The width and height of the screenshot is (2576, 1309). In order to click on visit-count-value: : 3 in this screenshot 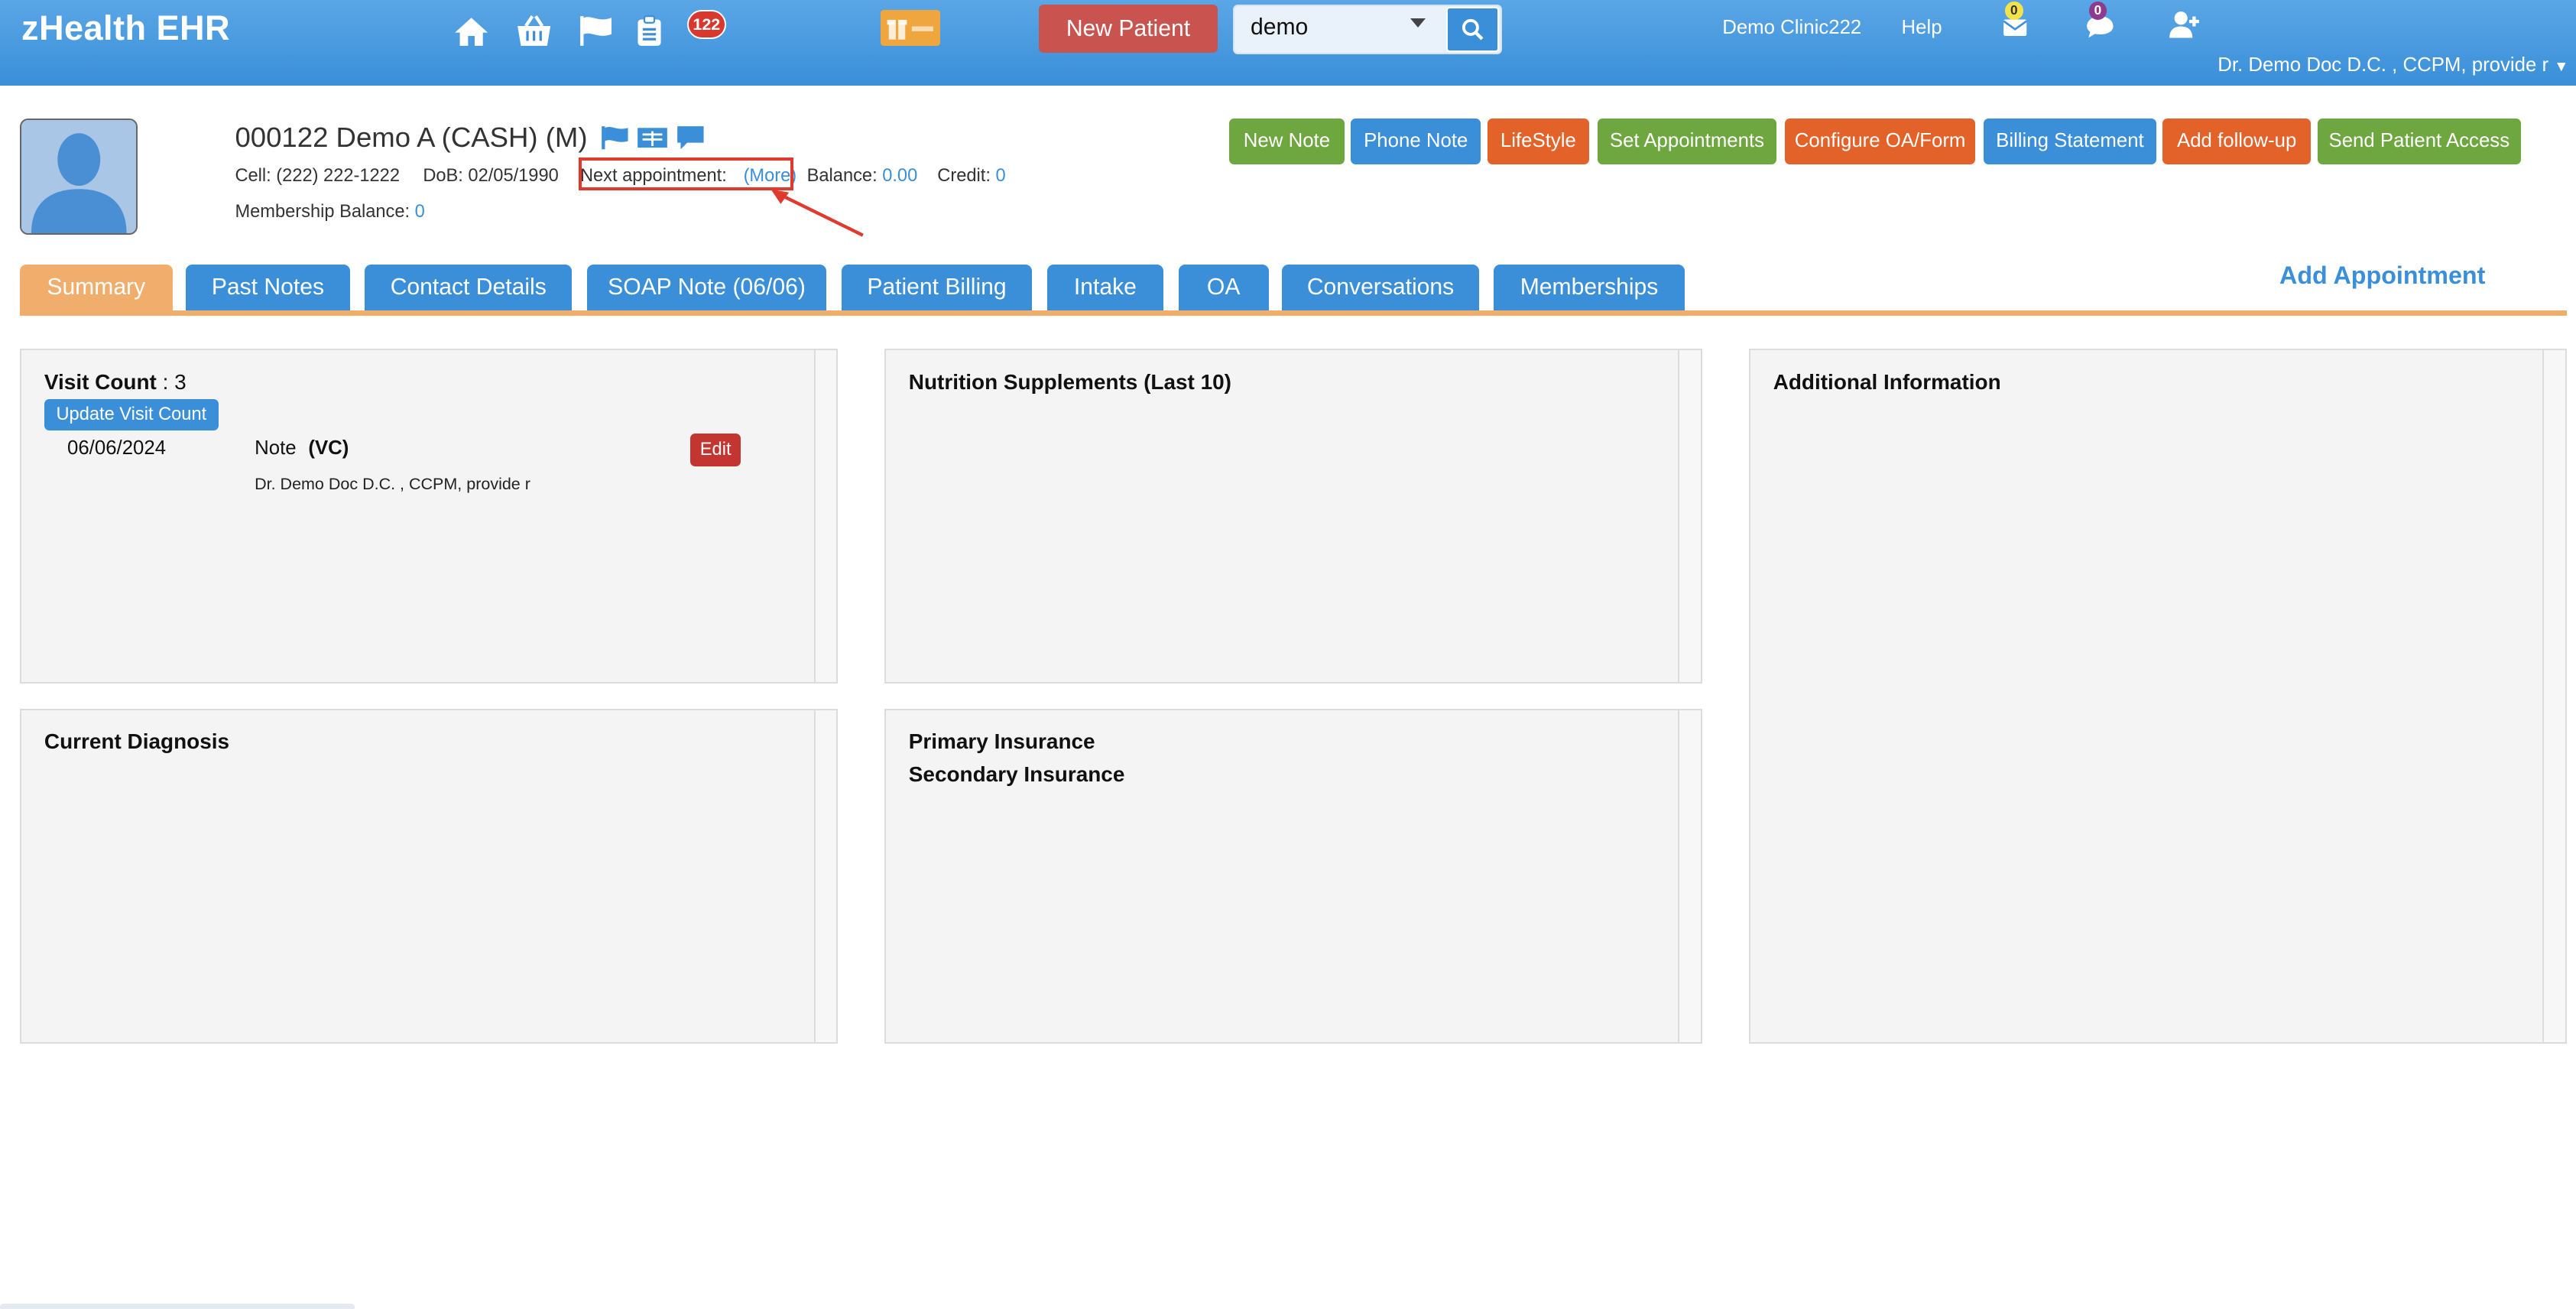, I will do `click(171, 382)`.